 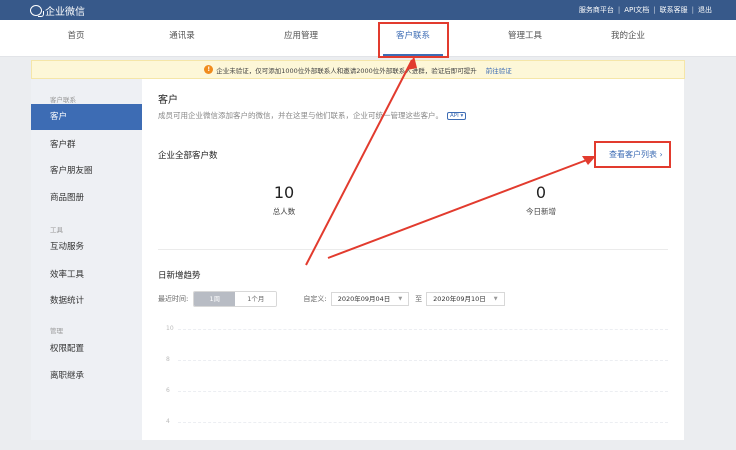 I want to click on y-tick-label: 10, so click(x=170, y=328).